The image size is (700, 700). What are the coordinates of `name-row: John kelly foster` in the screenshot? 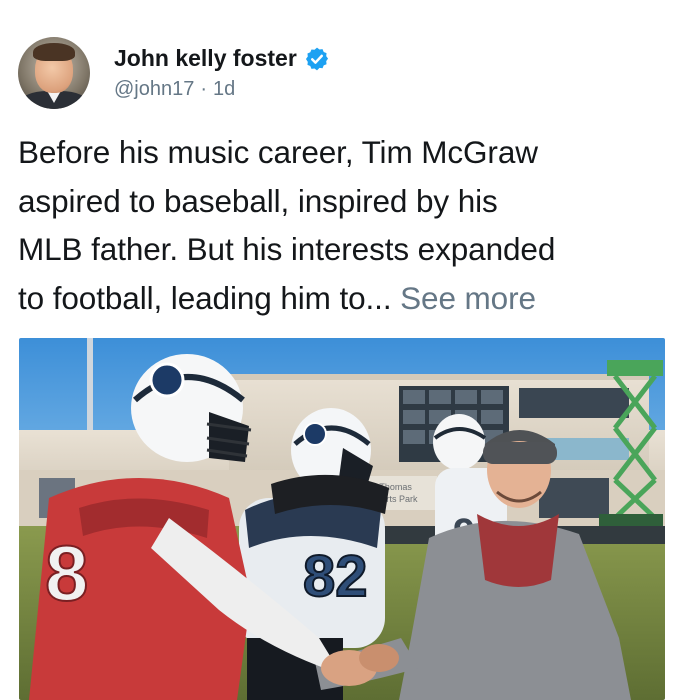 It's located at (222, 58).